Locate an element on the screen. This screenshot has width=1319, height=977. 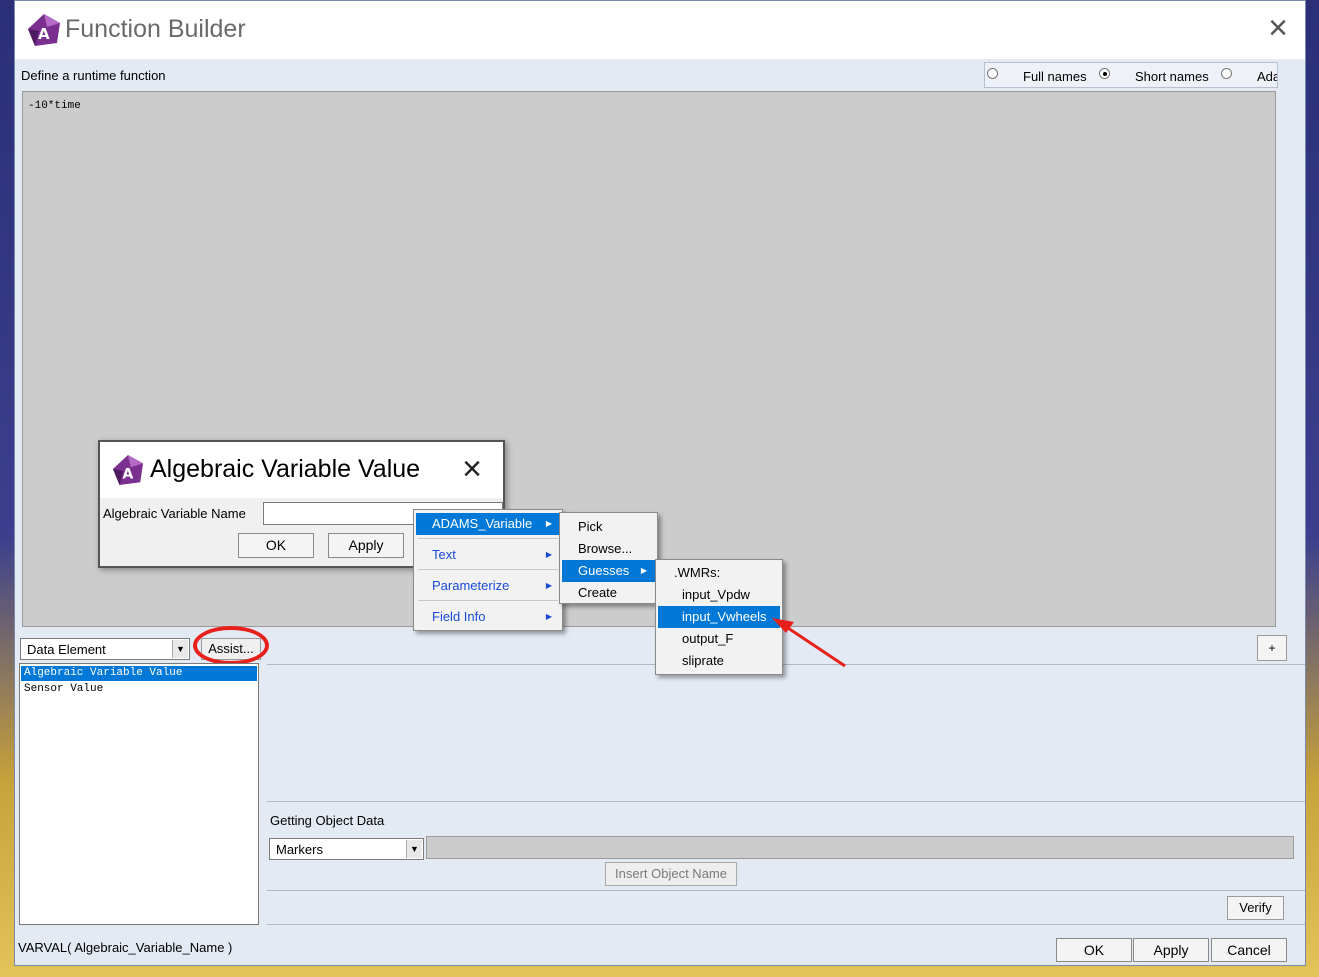
red-circle-annotation is located at coordinates (231, 645).